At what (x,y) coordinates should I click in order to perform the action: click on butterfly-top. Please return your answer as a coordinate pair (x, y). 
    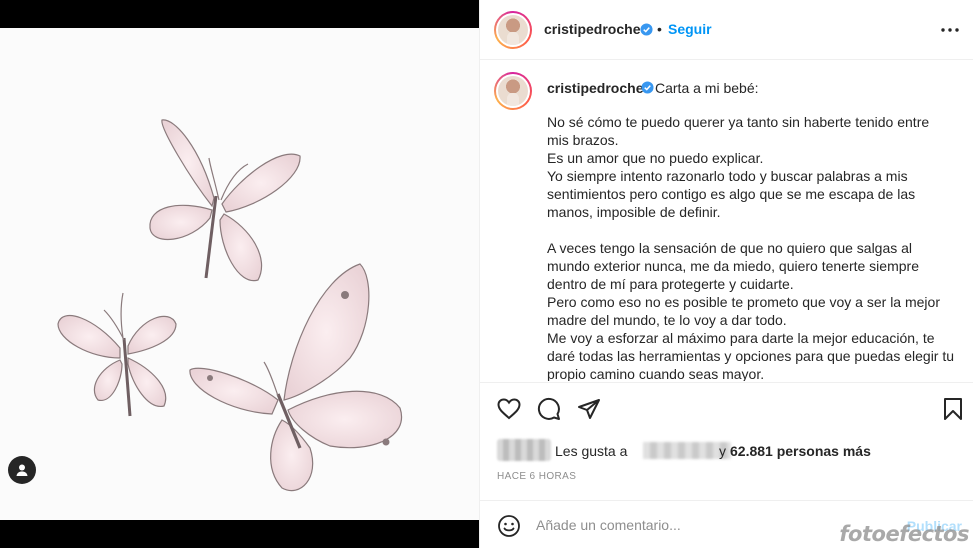
    Looking at the image, I should click on (225, 200).